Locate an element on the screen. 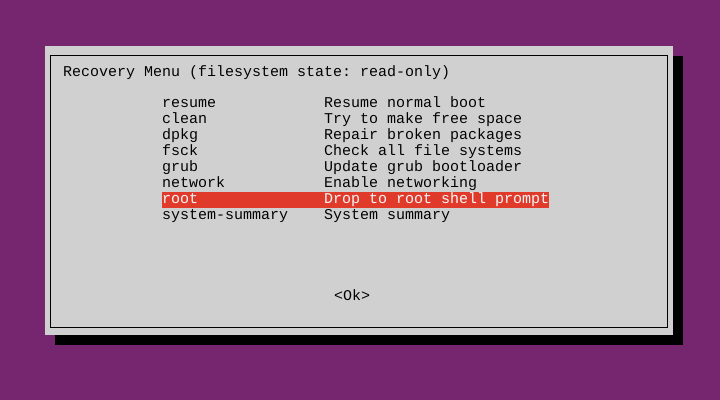  item-name: grub is located at coordinates (181, 168).